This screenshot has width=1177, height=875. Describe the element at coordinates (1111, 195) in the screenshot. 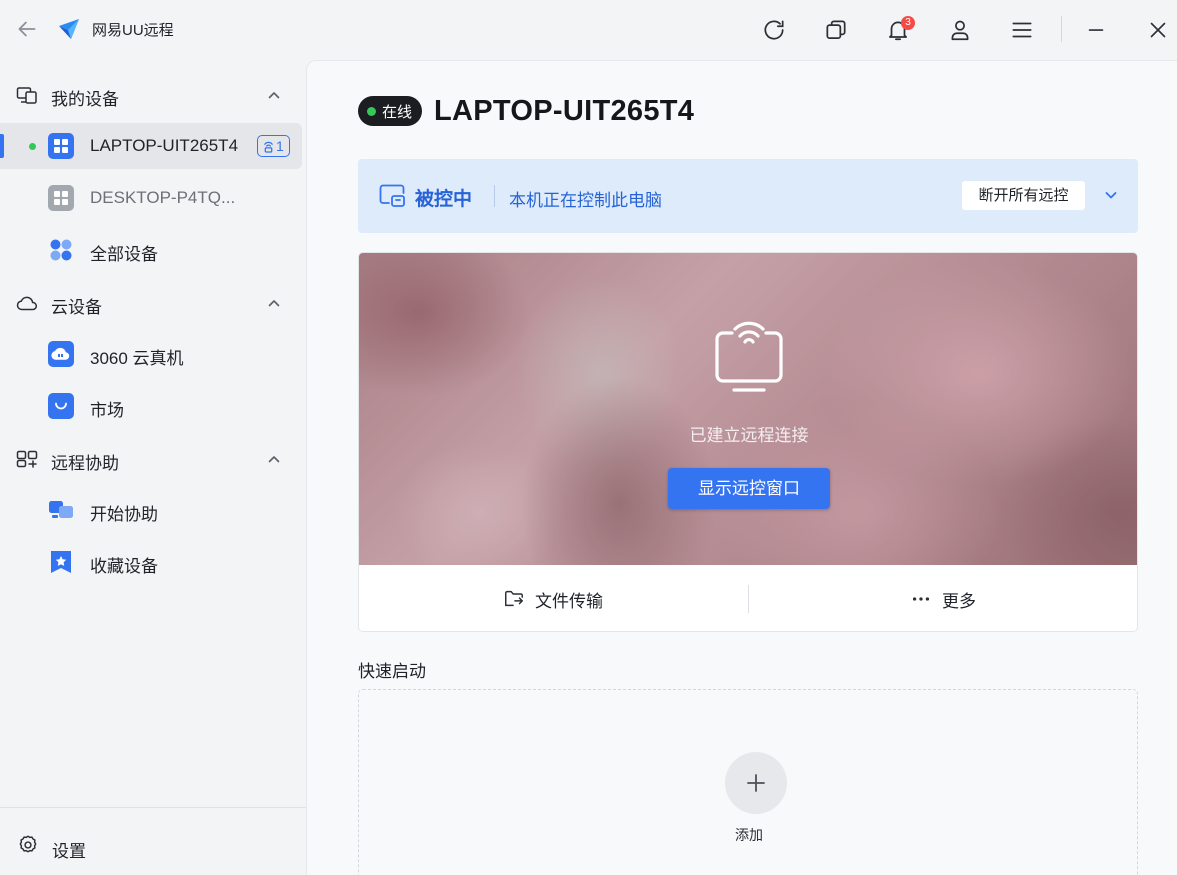

I see `chevron-down-icon` at that location.